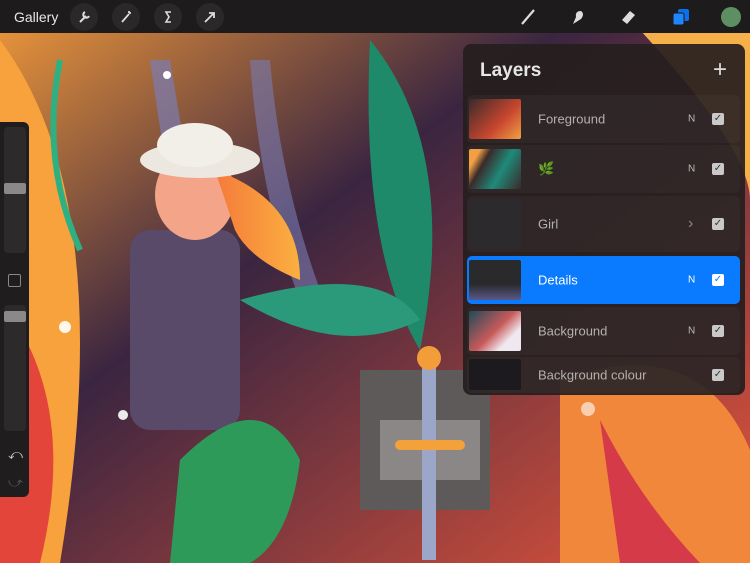 The height and width of the screenshot is (563, 750). I want to click on selection-icon, so click(168, 16).